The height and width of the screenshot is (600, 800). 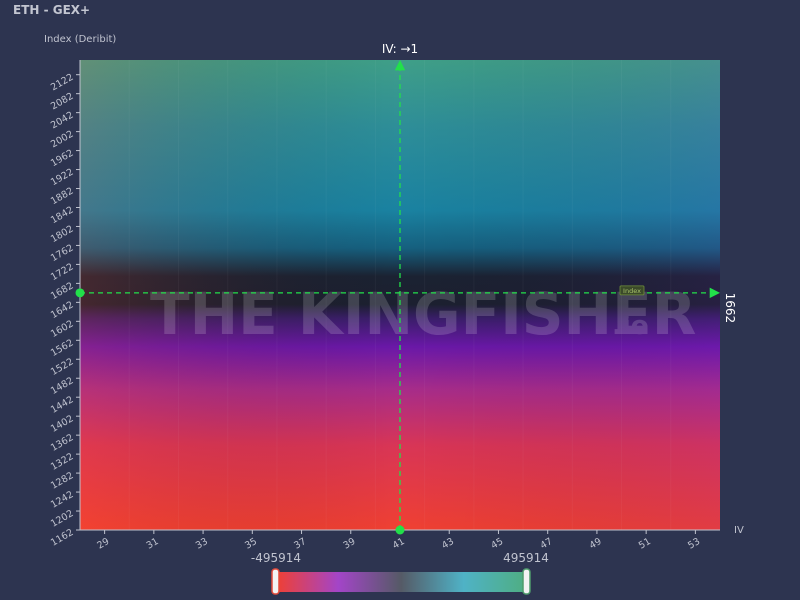 What do you see at coordinates (275, 581) in the screenshot?
I see `colorbar-min-handle` at bounding box center [275, 581].